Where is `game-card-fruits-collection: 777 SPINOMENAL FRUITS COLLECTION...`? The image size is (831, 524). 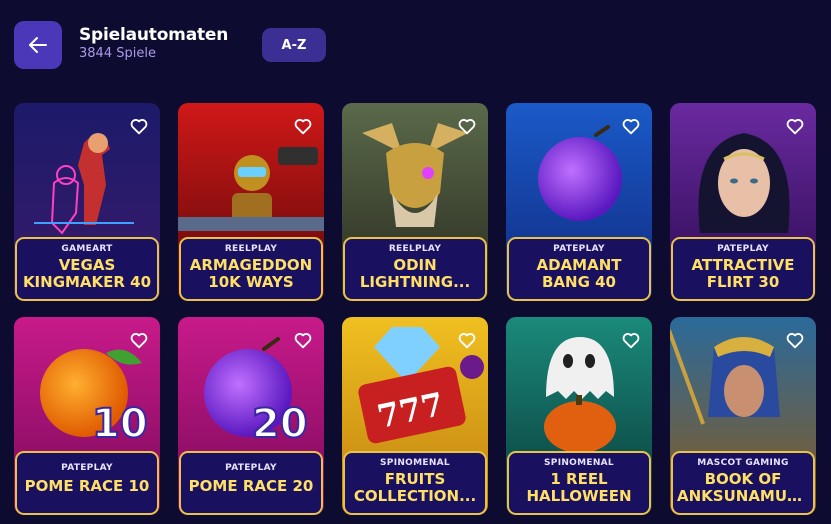 game-card-fruits-collection: 777 SPINOMENAL FRUITS COLLECTION... is located at coordinates (415, 416).